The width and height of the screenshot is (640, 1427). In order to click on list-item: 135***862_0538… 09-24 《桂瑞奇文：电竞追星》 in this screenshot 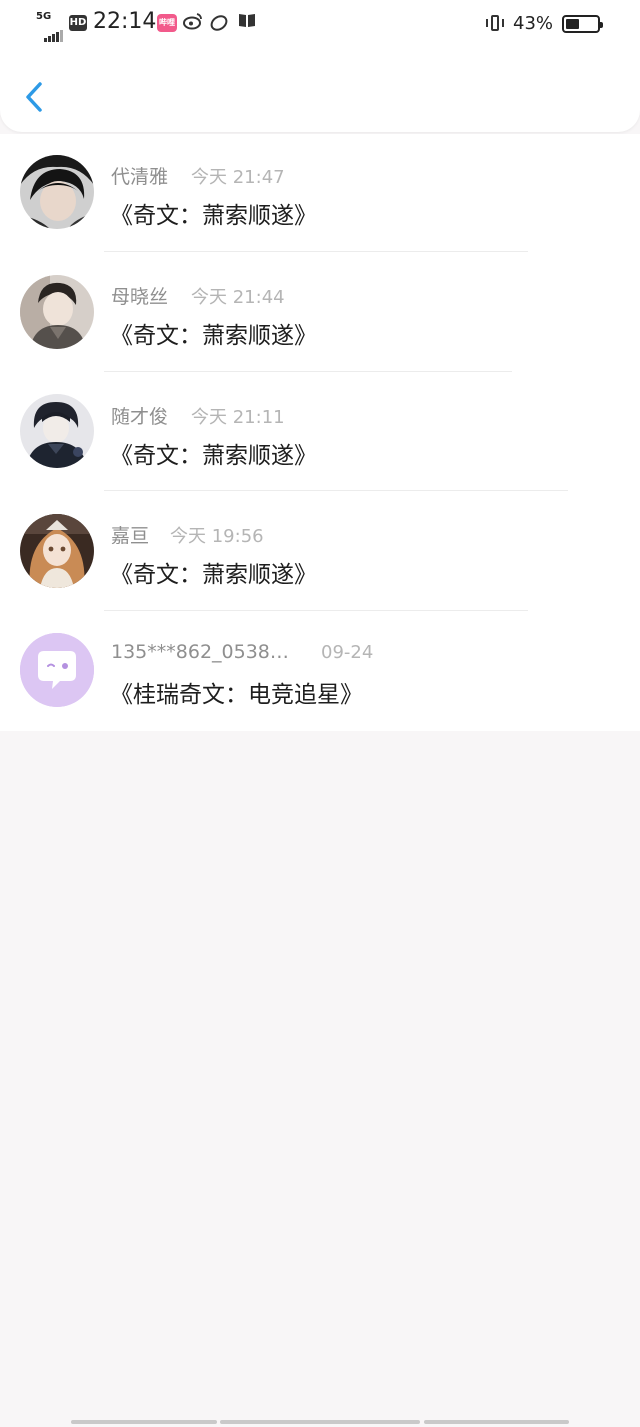, I will do `click(320, 673)`.